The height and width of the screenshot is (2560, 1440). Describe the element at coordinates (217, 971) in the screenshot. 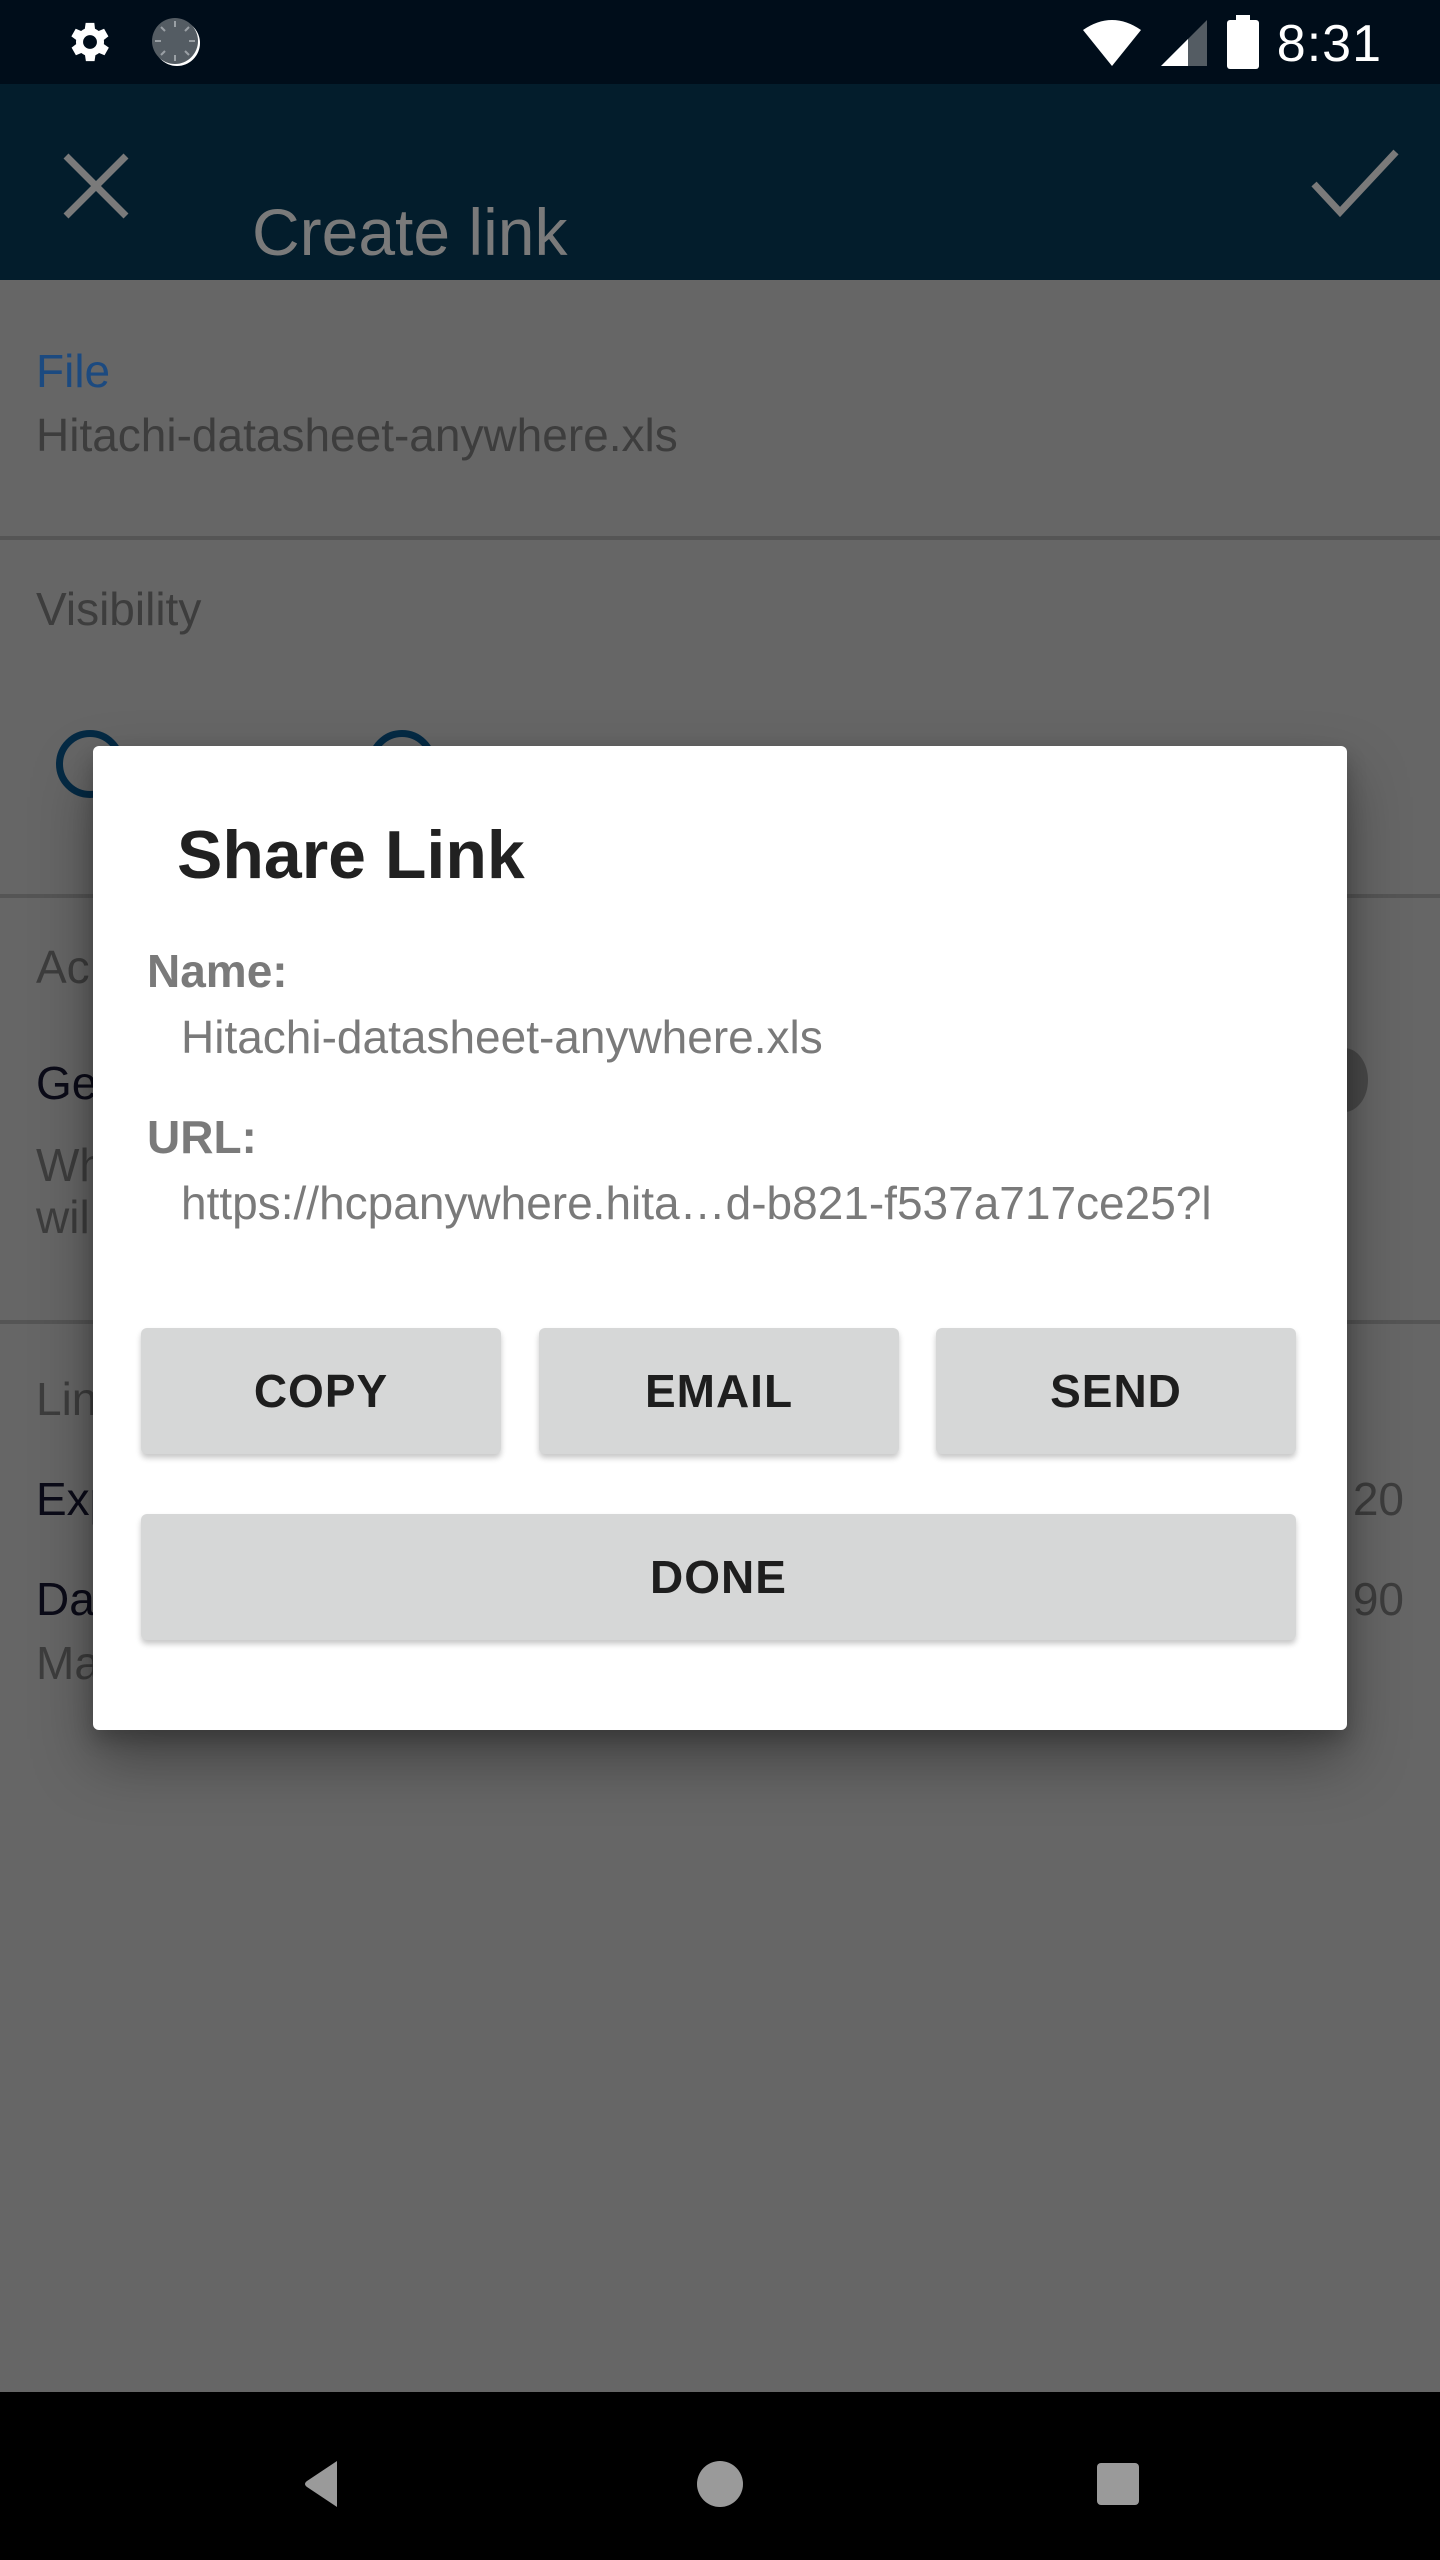

I see `name-label: Name:` at that location.